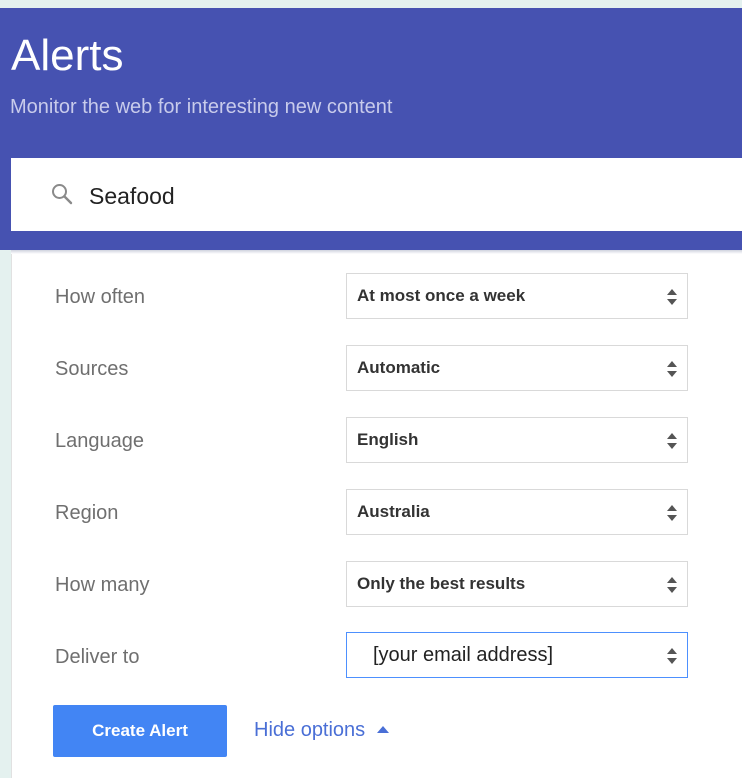 This screenshot has width=742, height=778. What do you see at coordinates (140, 731) in the screenshot?
I see `create-alert-button: Create Alert` at bounding box center [140, 731].